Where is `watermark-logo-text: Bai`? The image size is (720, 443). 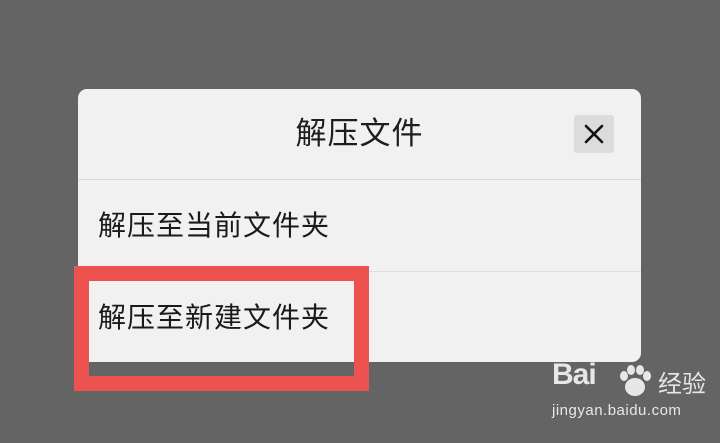
watermark-logo-text: Bai is located at coordinates (574, 374).